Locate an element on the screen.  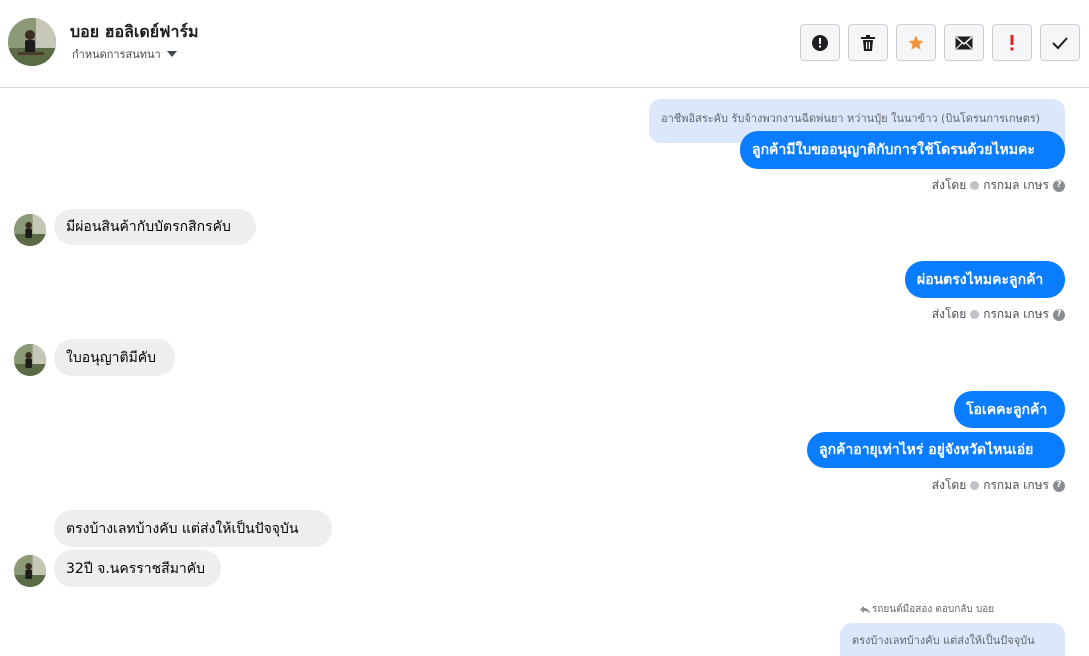
exclamation-icon is located at coordinates (1012, 42).